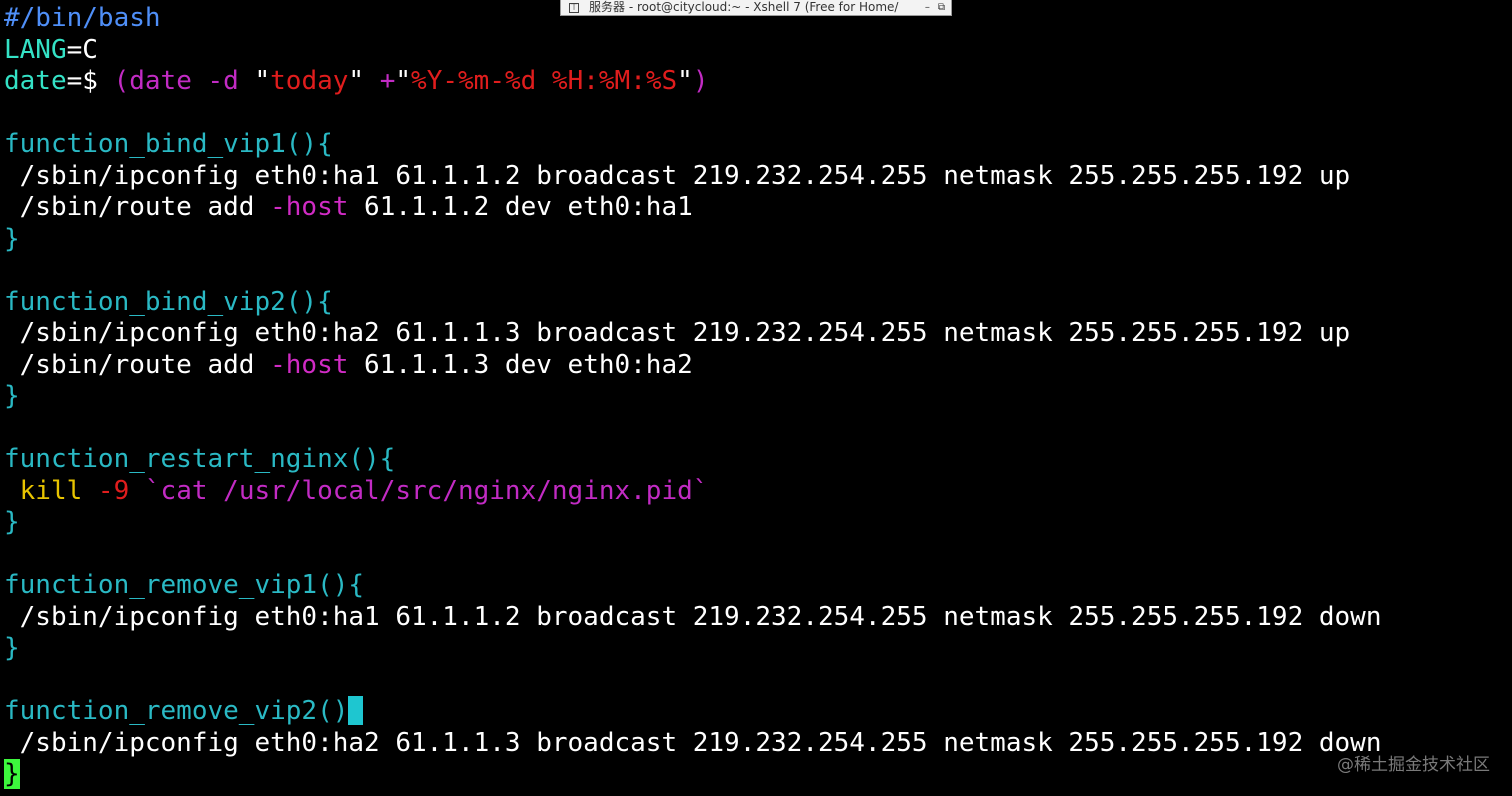 This screenshot has width=1512, height=796. Describe the element at coordinates (82, 49) in the screenshot. I see `code-token: =C` at that location.